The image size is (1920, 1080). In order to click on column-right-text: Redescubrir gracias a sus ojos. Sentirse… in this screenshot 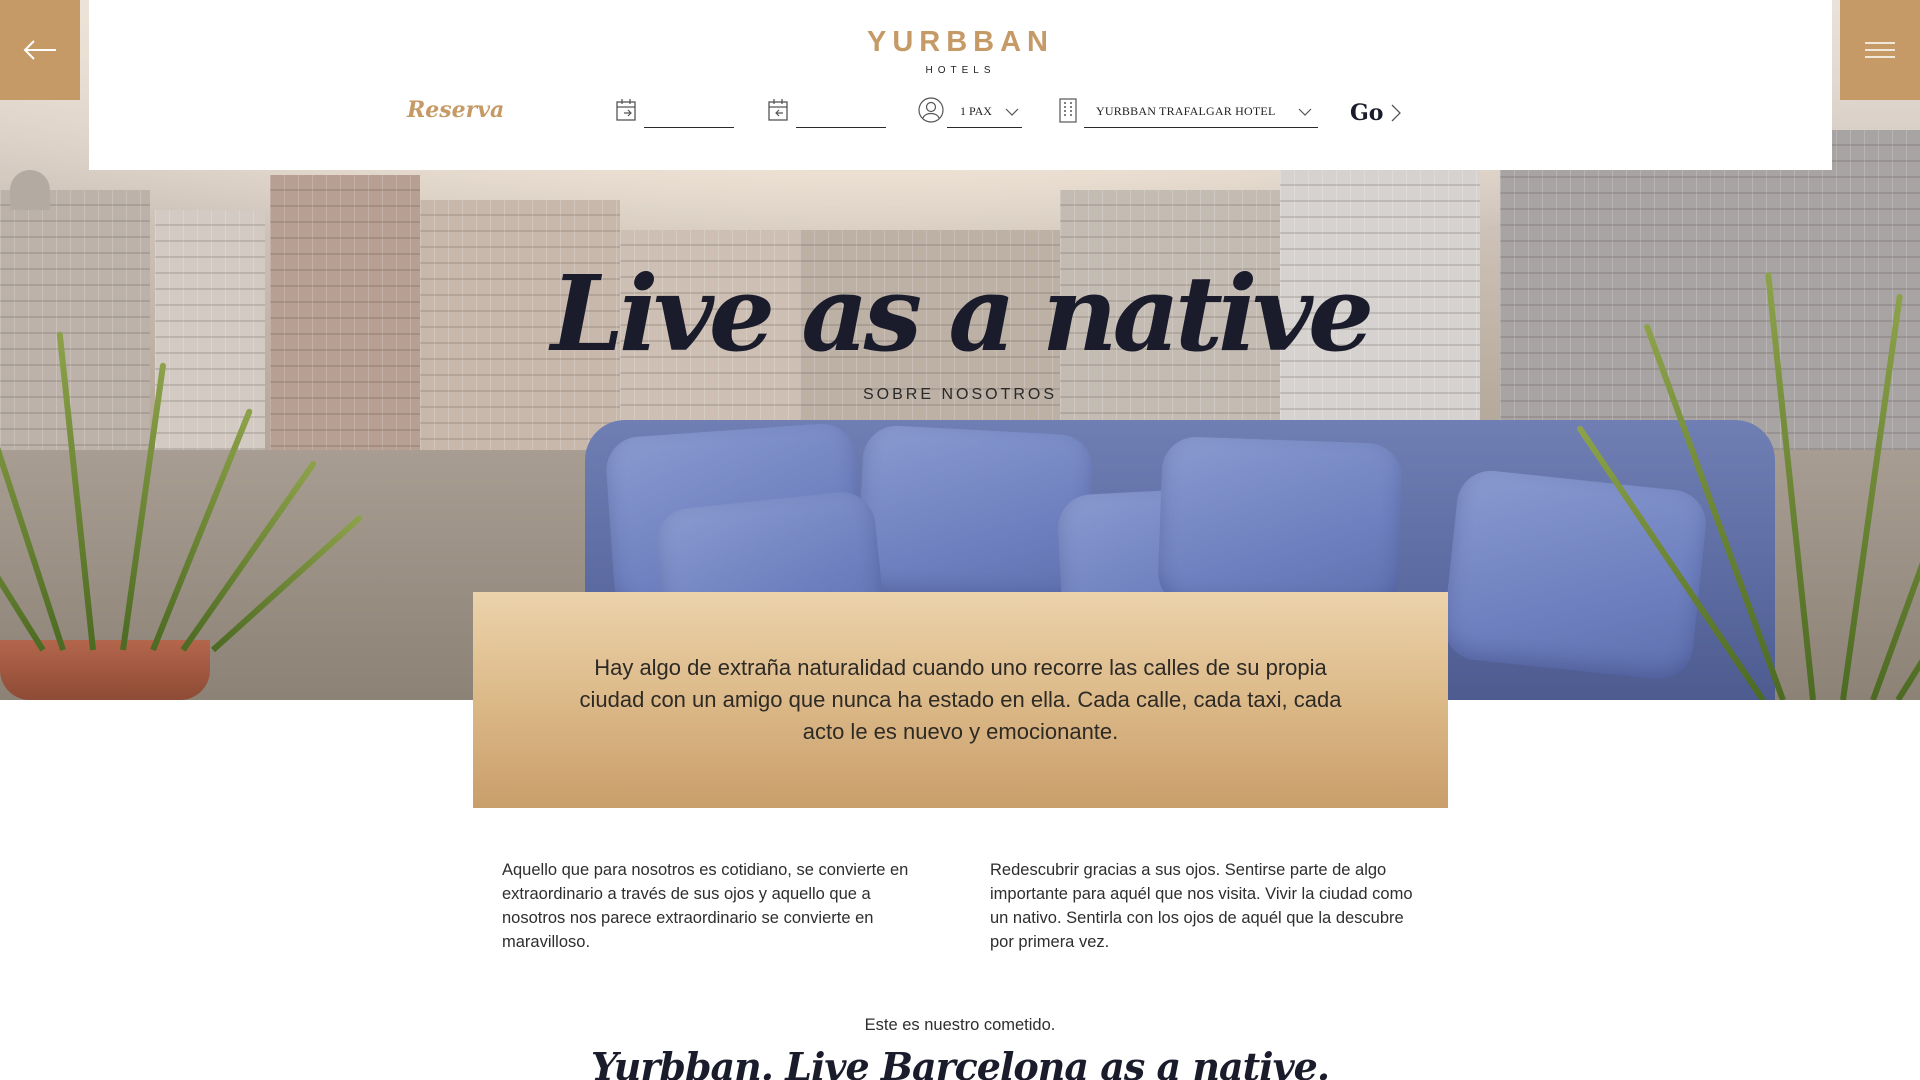, I will do `click(1201, 906)`.